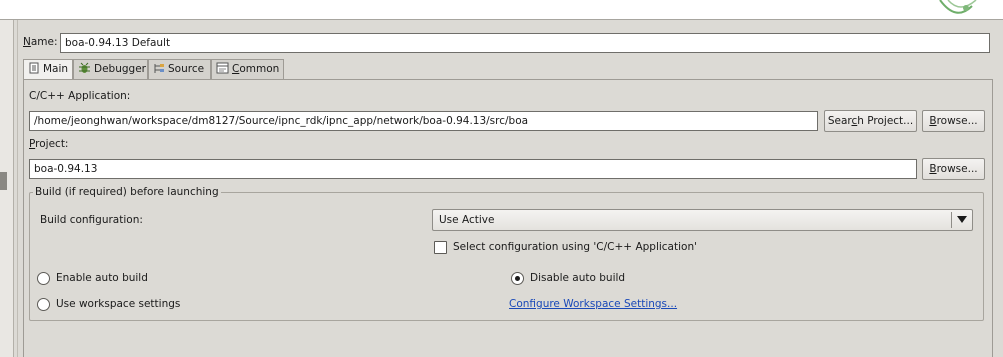 Image resolution: width=1003 pixels, height=357 pixels. I want to click on pane-scroll-marker, so click(3, 181).